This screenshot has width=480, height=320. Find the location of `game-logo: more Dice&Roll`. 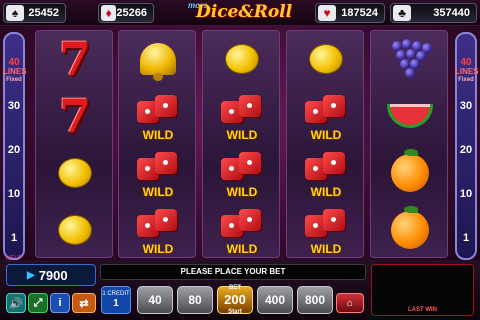

game-logo: more Dice&Roll is located at coordinates (240, 13).